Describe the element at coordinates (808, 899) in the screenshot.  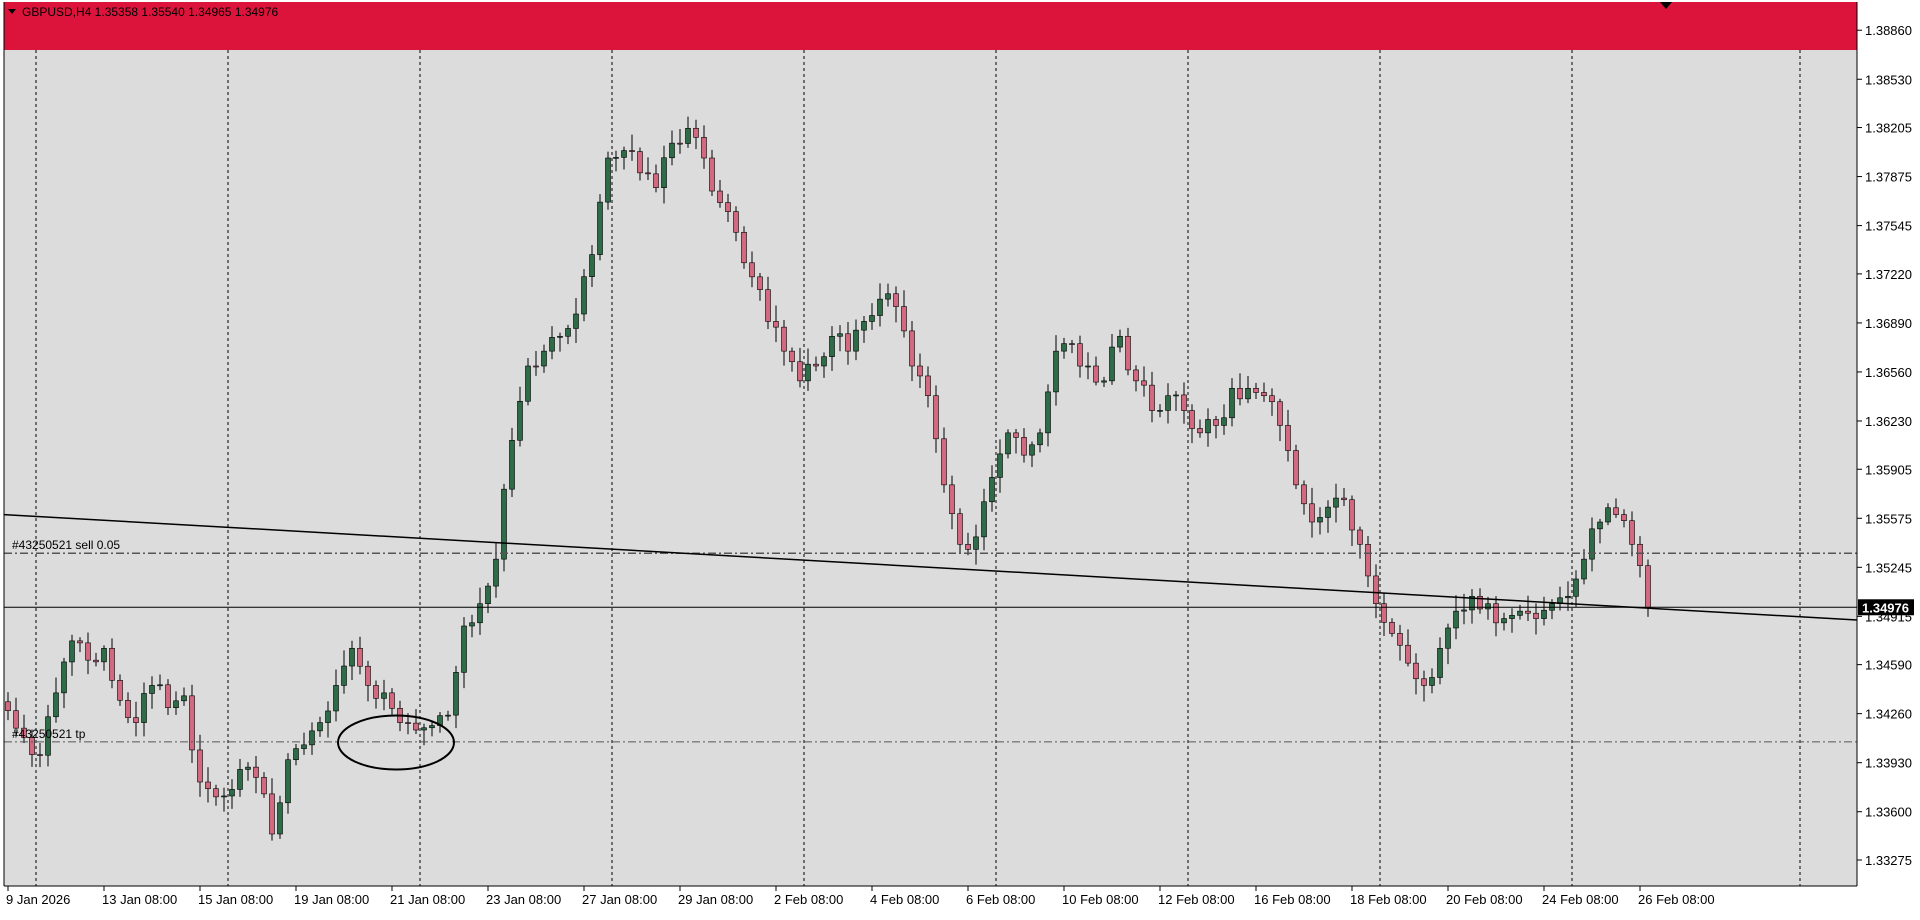
I see `date-tick-label: 2 Feb 08:00` at that location.